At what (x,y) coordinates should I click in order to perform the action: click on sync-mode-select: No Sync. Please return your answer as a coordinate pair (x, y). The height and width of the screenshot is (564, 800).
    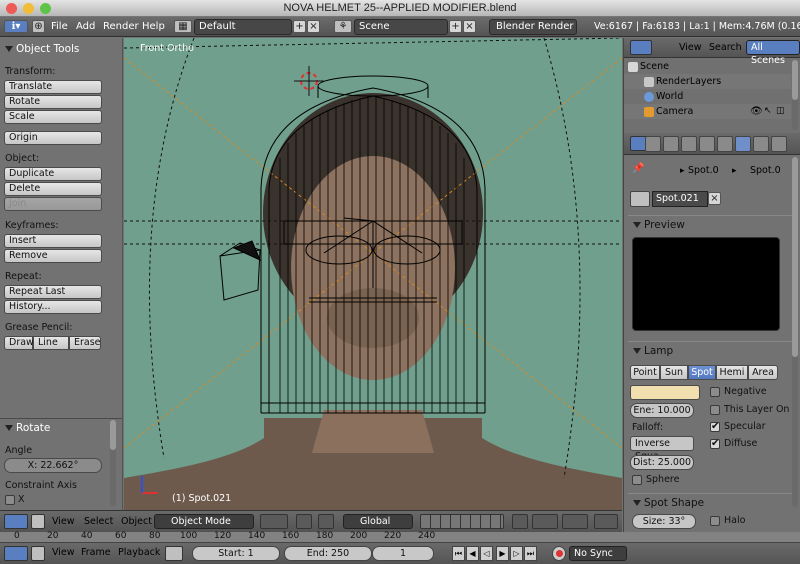
    Looking at the image, I should click on (598, 553).